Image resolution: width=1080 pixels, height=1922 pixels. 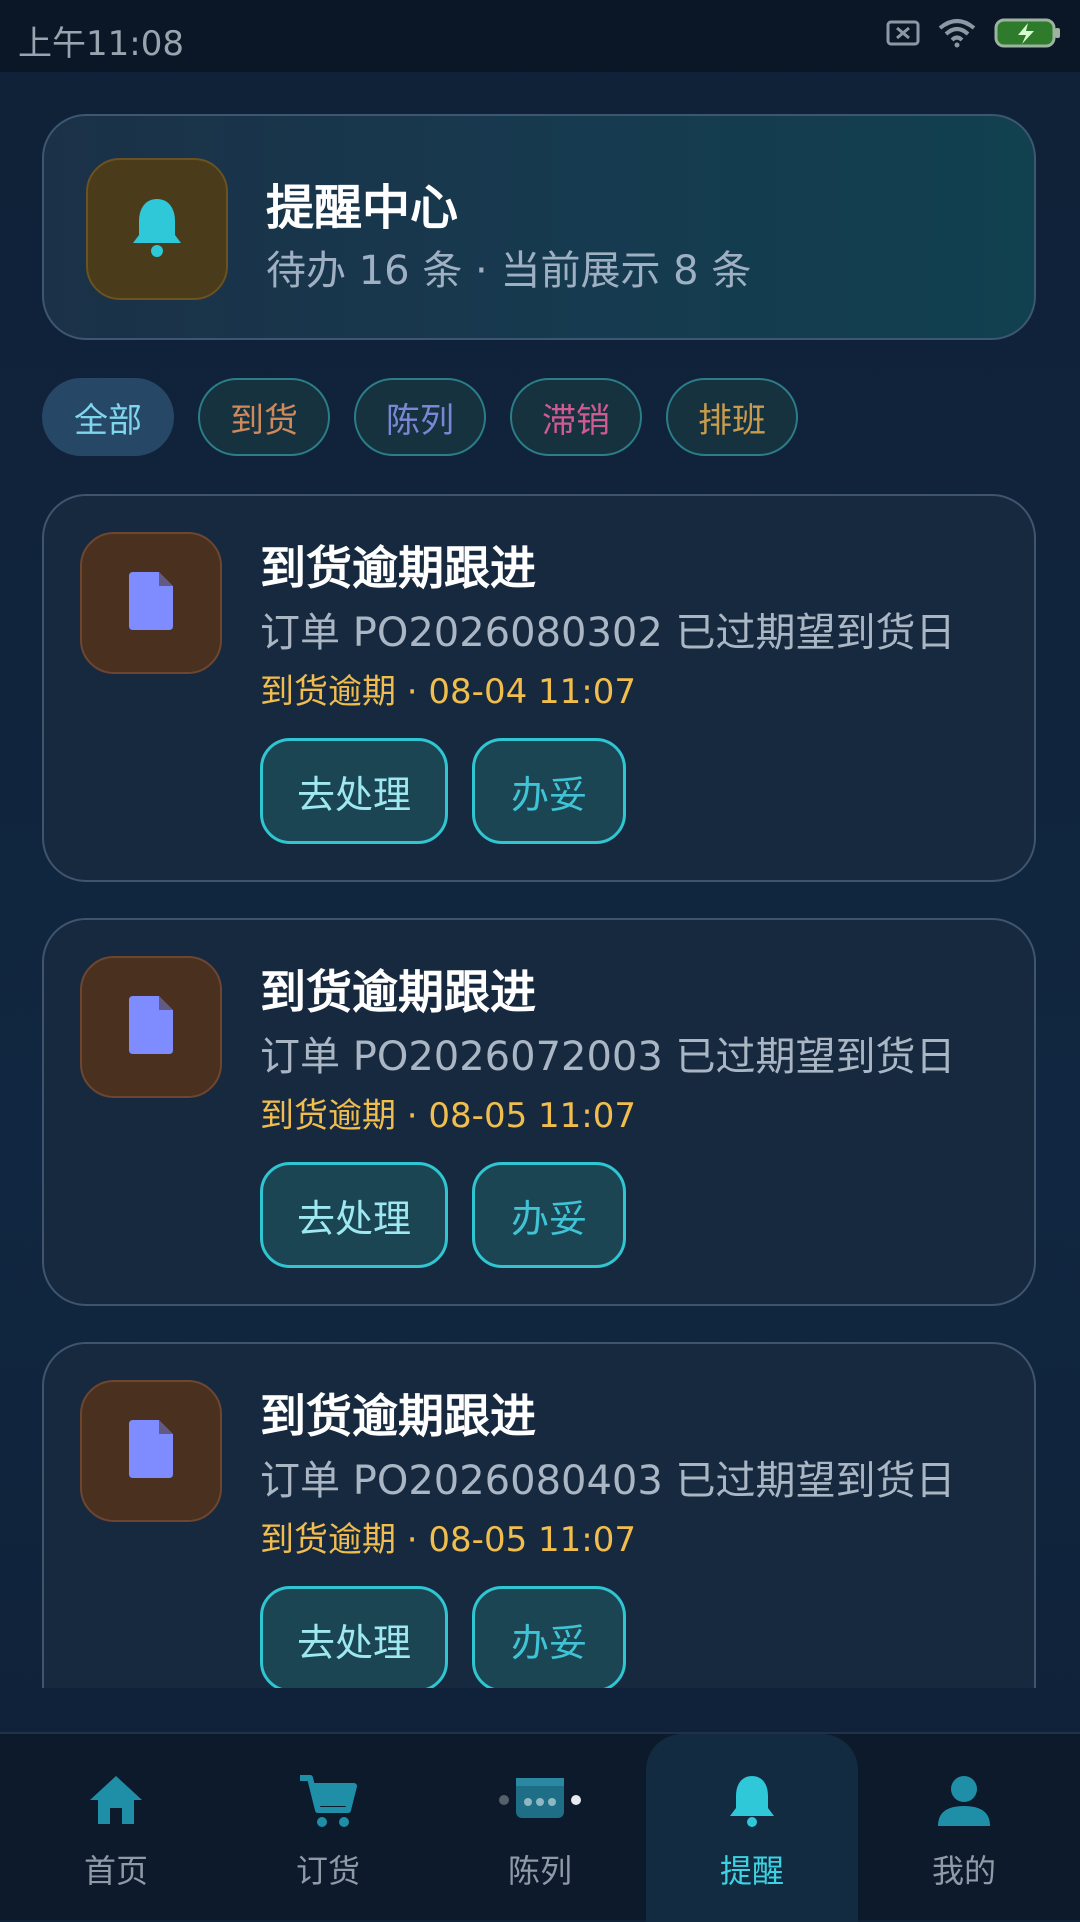 I want to click on user-icon, so click(x=964, y=1803).